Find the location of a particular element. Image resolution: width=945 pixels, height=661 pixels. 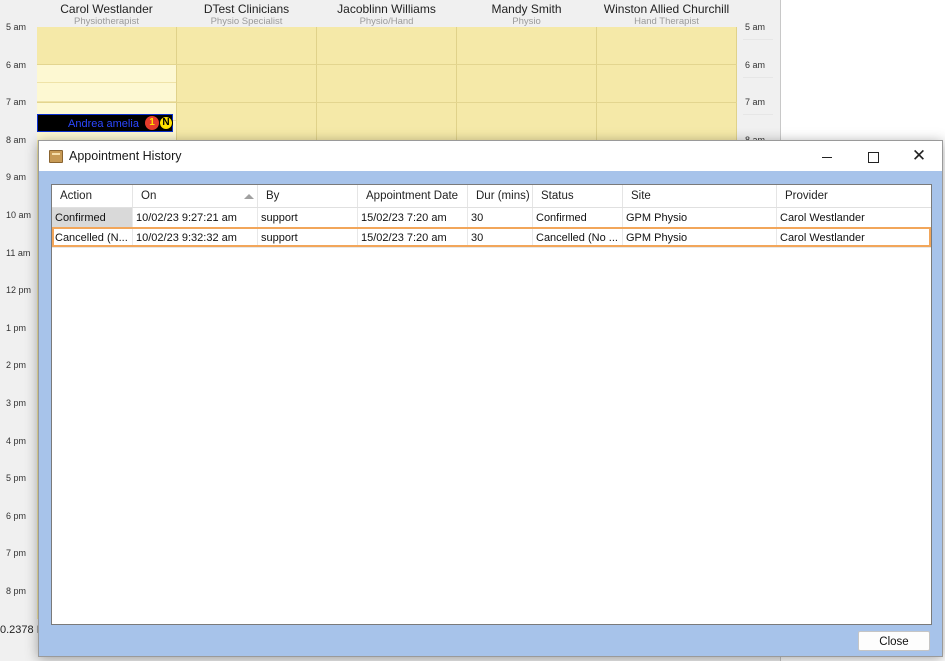

time-label-left: 7 am is located at coordinates (16, 102).